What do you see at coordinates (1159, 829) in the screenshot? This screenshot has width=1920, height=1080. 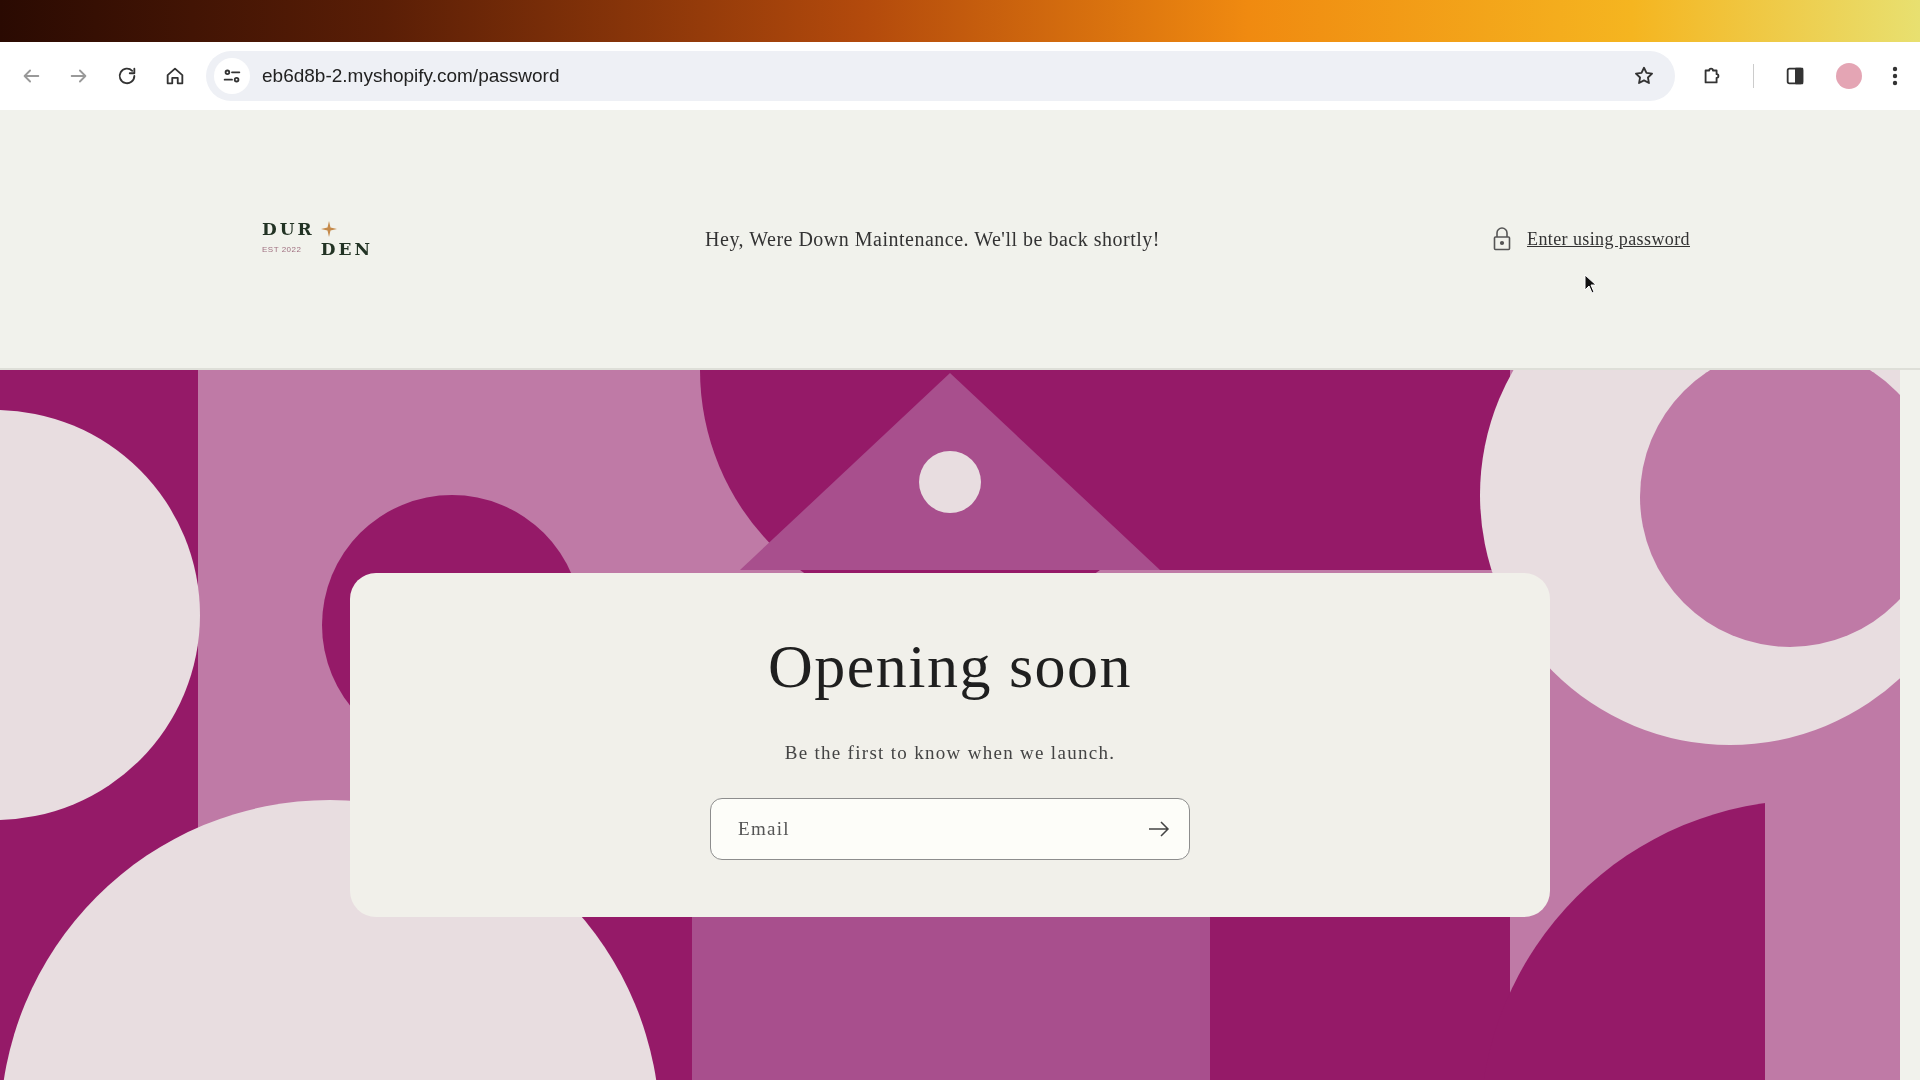 I see `arrow-right-icon` at bounding box center [1159, 829].